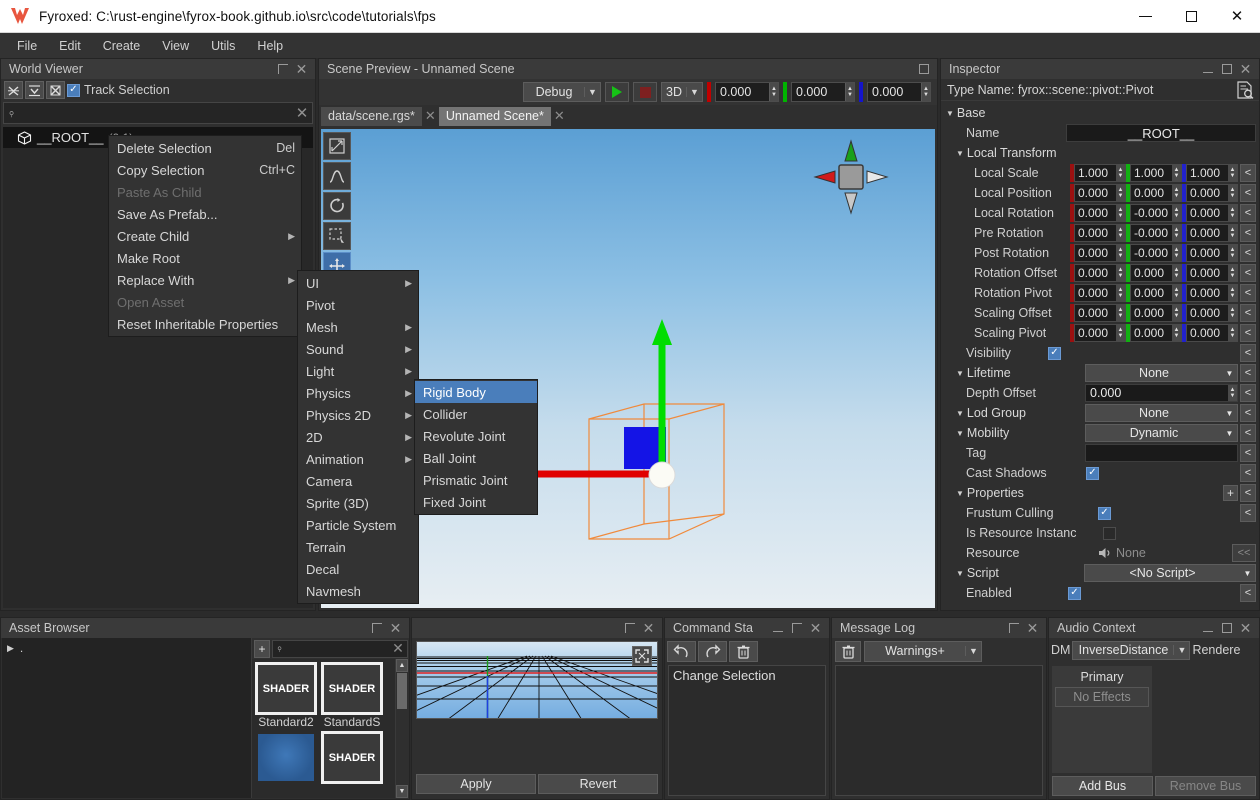 The height and width of the screenshot is (800, 1260). Describe the element at coordinates (286, 757) in the screenshot. I see `asset-item` at that location.